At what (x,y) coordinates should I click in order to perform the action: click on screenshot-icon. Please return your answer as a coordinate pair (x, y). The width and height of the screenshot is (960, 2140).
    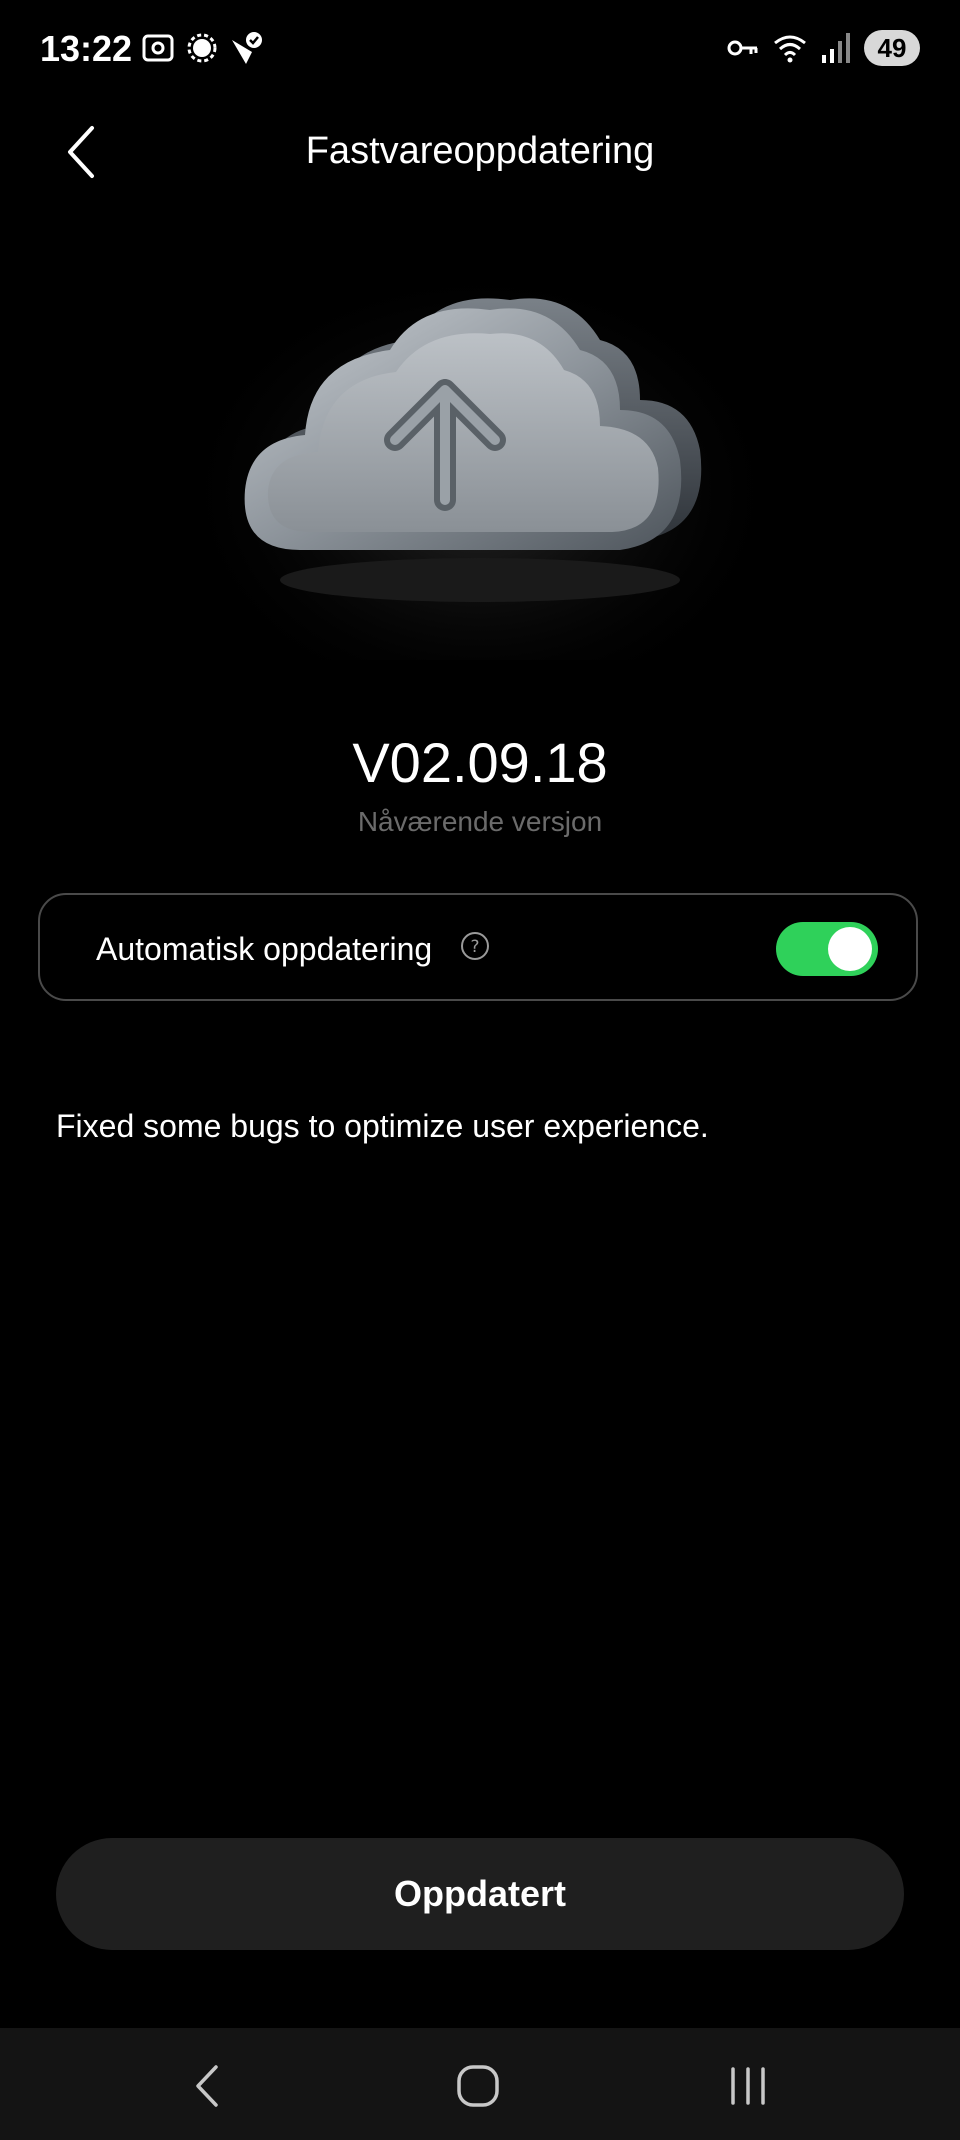
    Looking at the image, I should click on (158, 48).